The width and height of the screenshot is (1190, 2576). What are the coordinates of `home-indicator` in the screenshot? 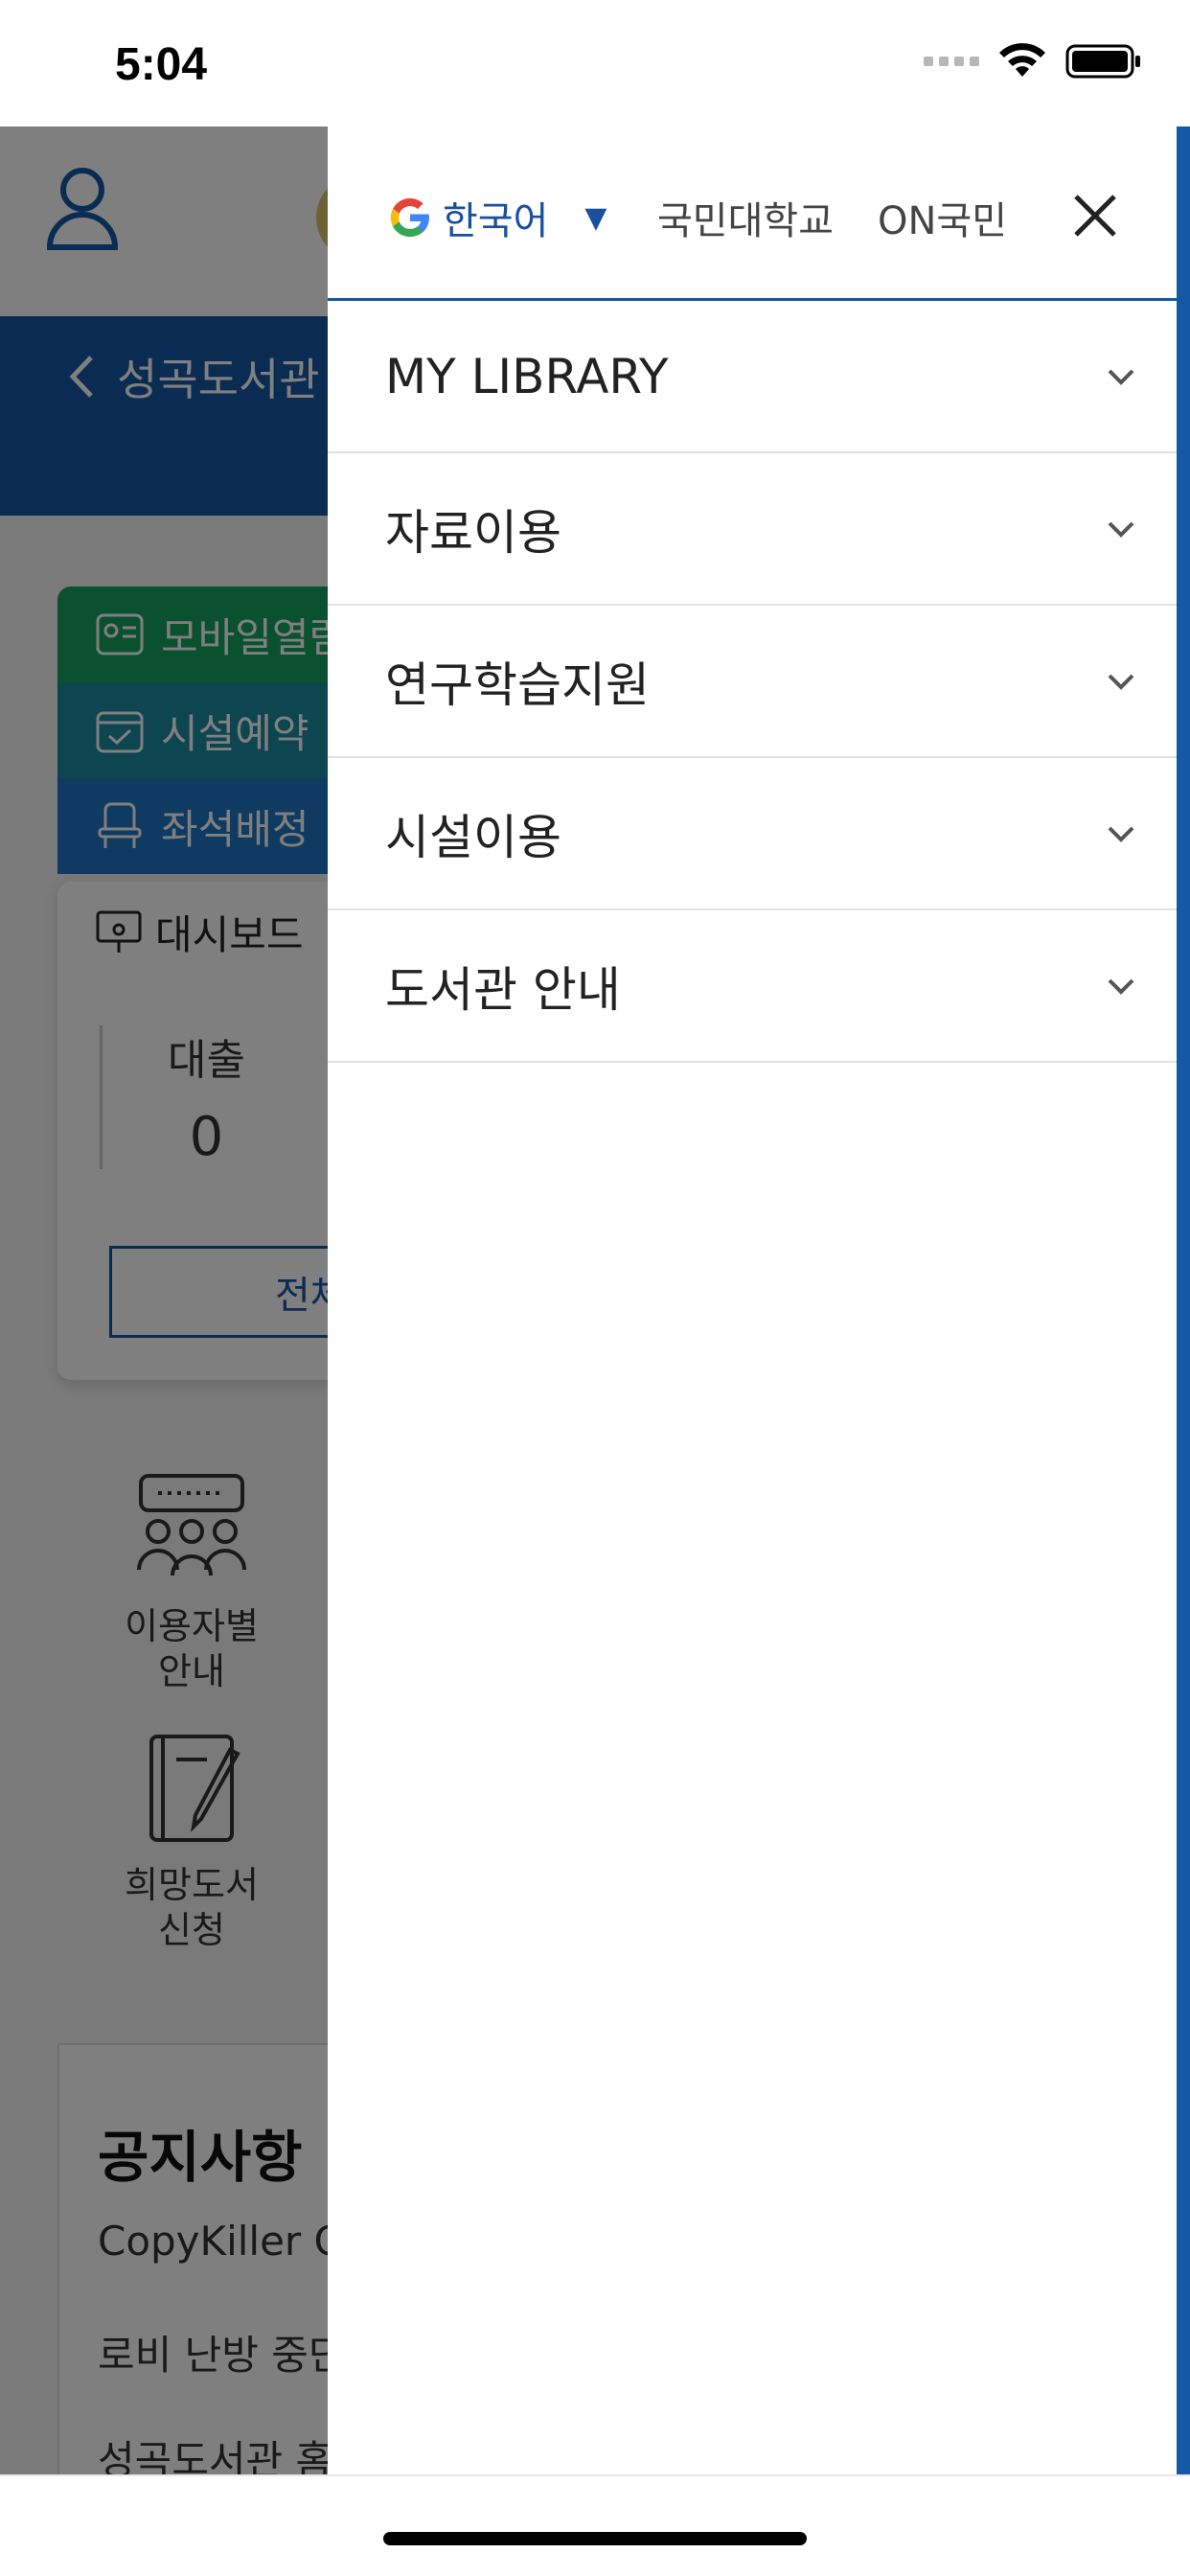 It's located at (595, 2538).